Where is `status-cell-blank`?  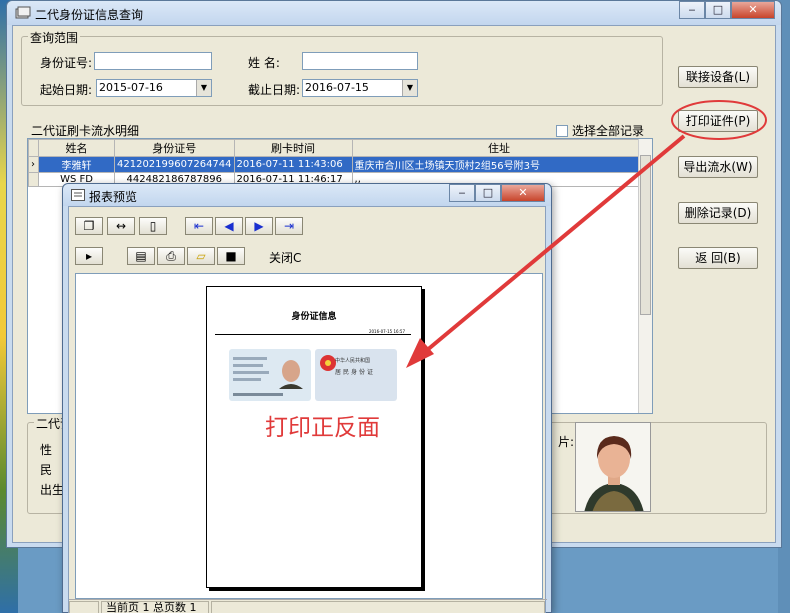 status-cell-blank is located at coordinates (84, 607).